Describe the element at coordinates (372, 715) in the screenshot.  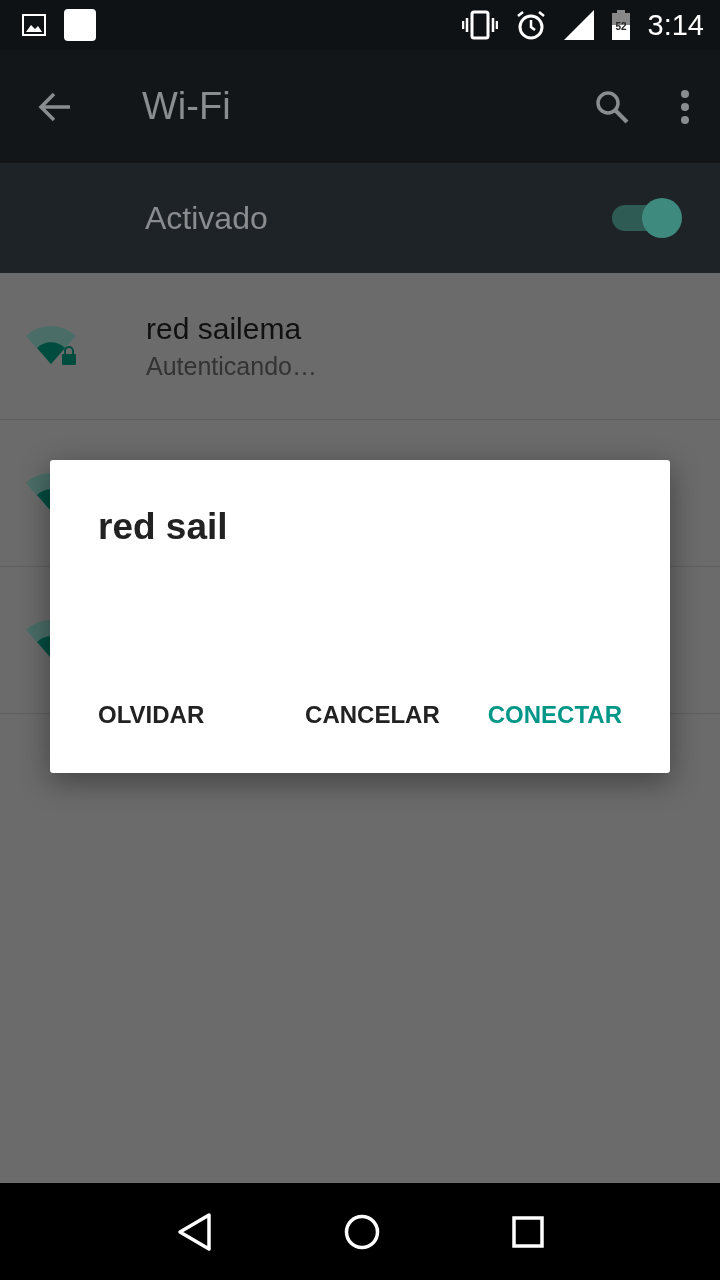
I see `dialog-button: CANCELAR` at that location.